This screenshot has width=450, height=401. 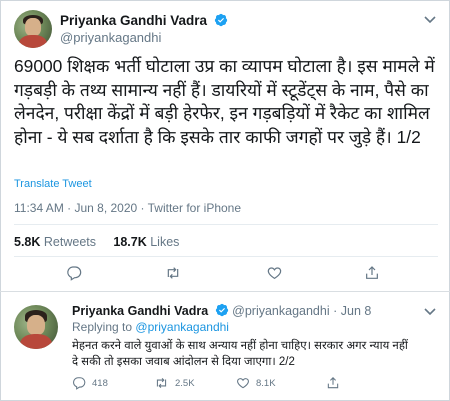 I want to click on likes-stat: 18.7K Likes, so click(x=146, y=242).